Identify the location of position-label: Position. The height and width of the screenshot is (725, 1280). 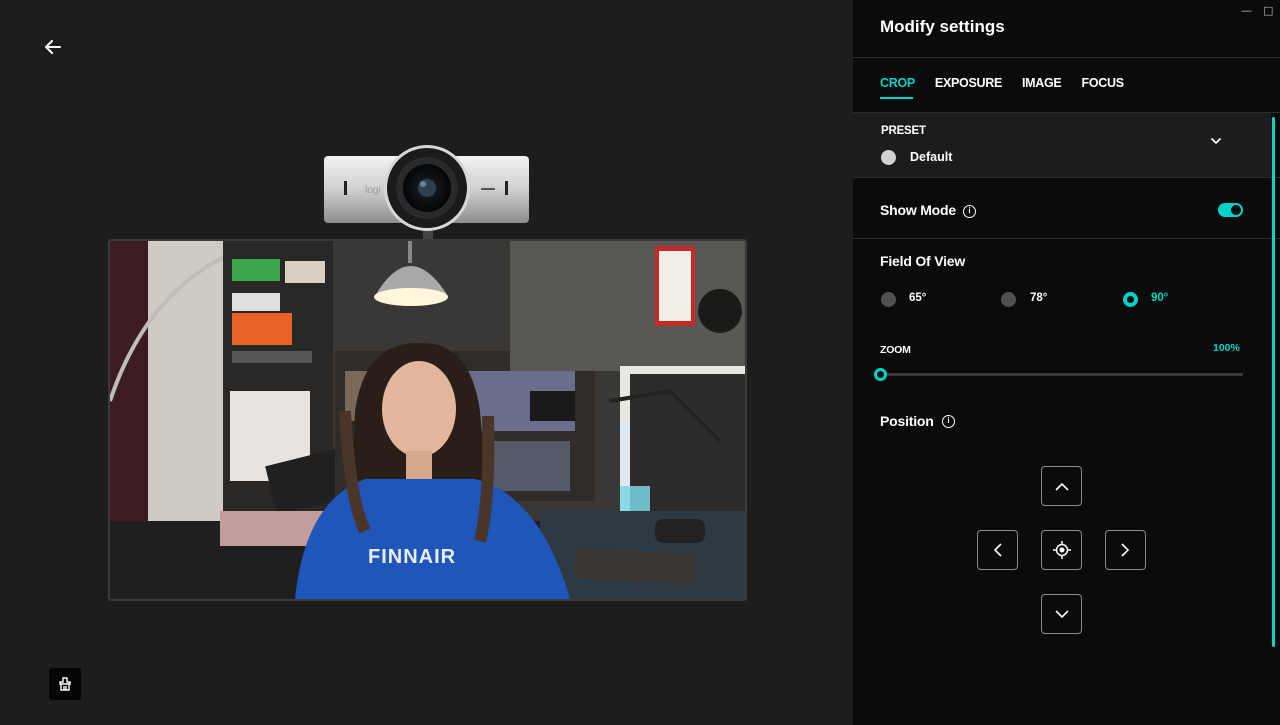
(907, 421).